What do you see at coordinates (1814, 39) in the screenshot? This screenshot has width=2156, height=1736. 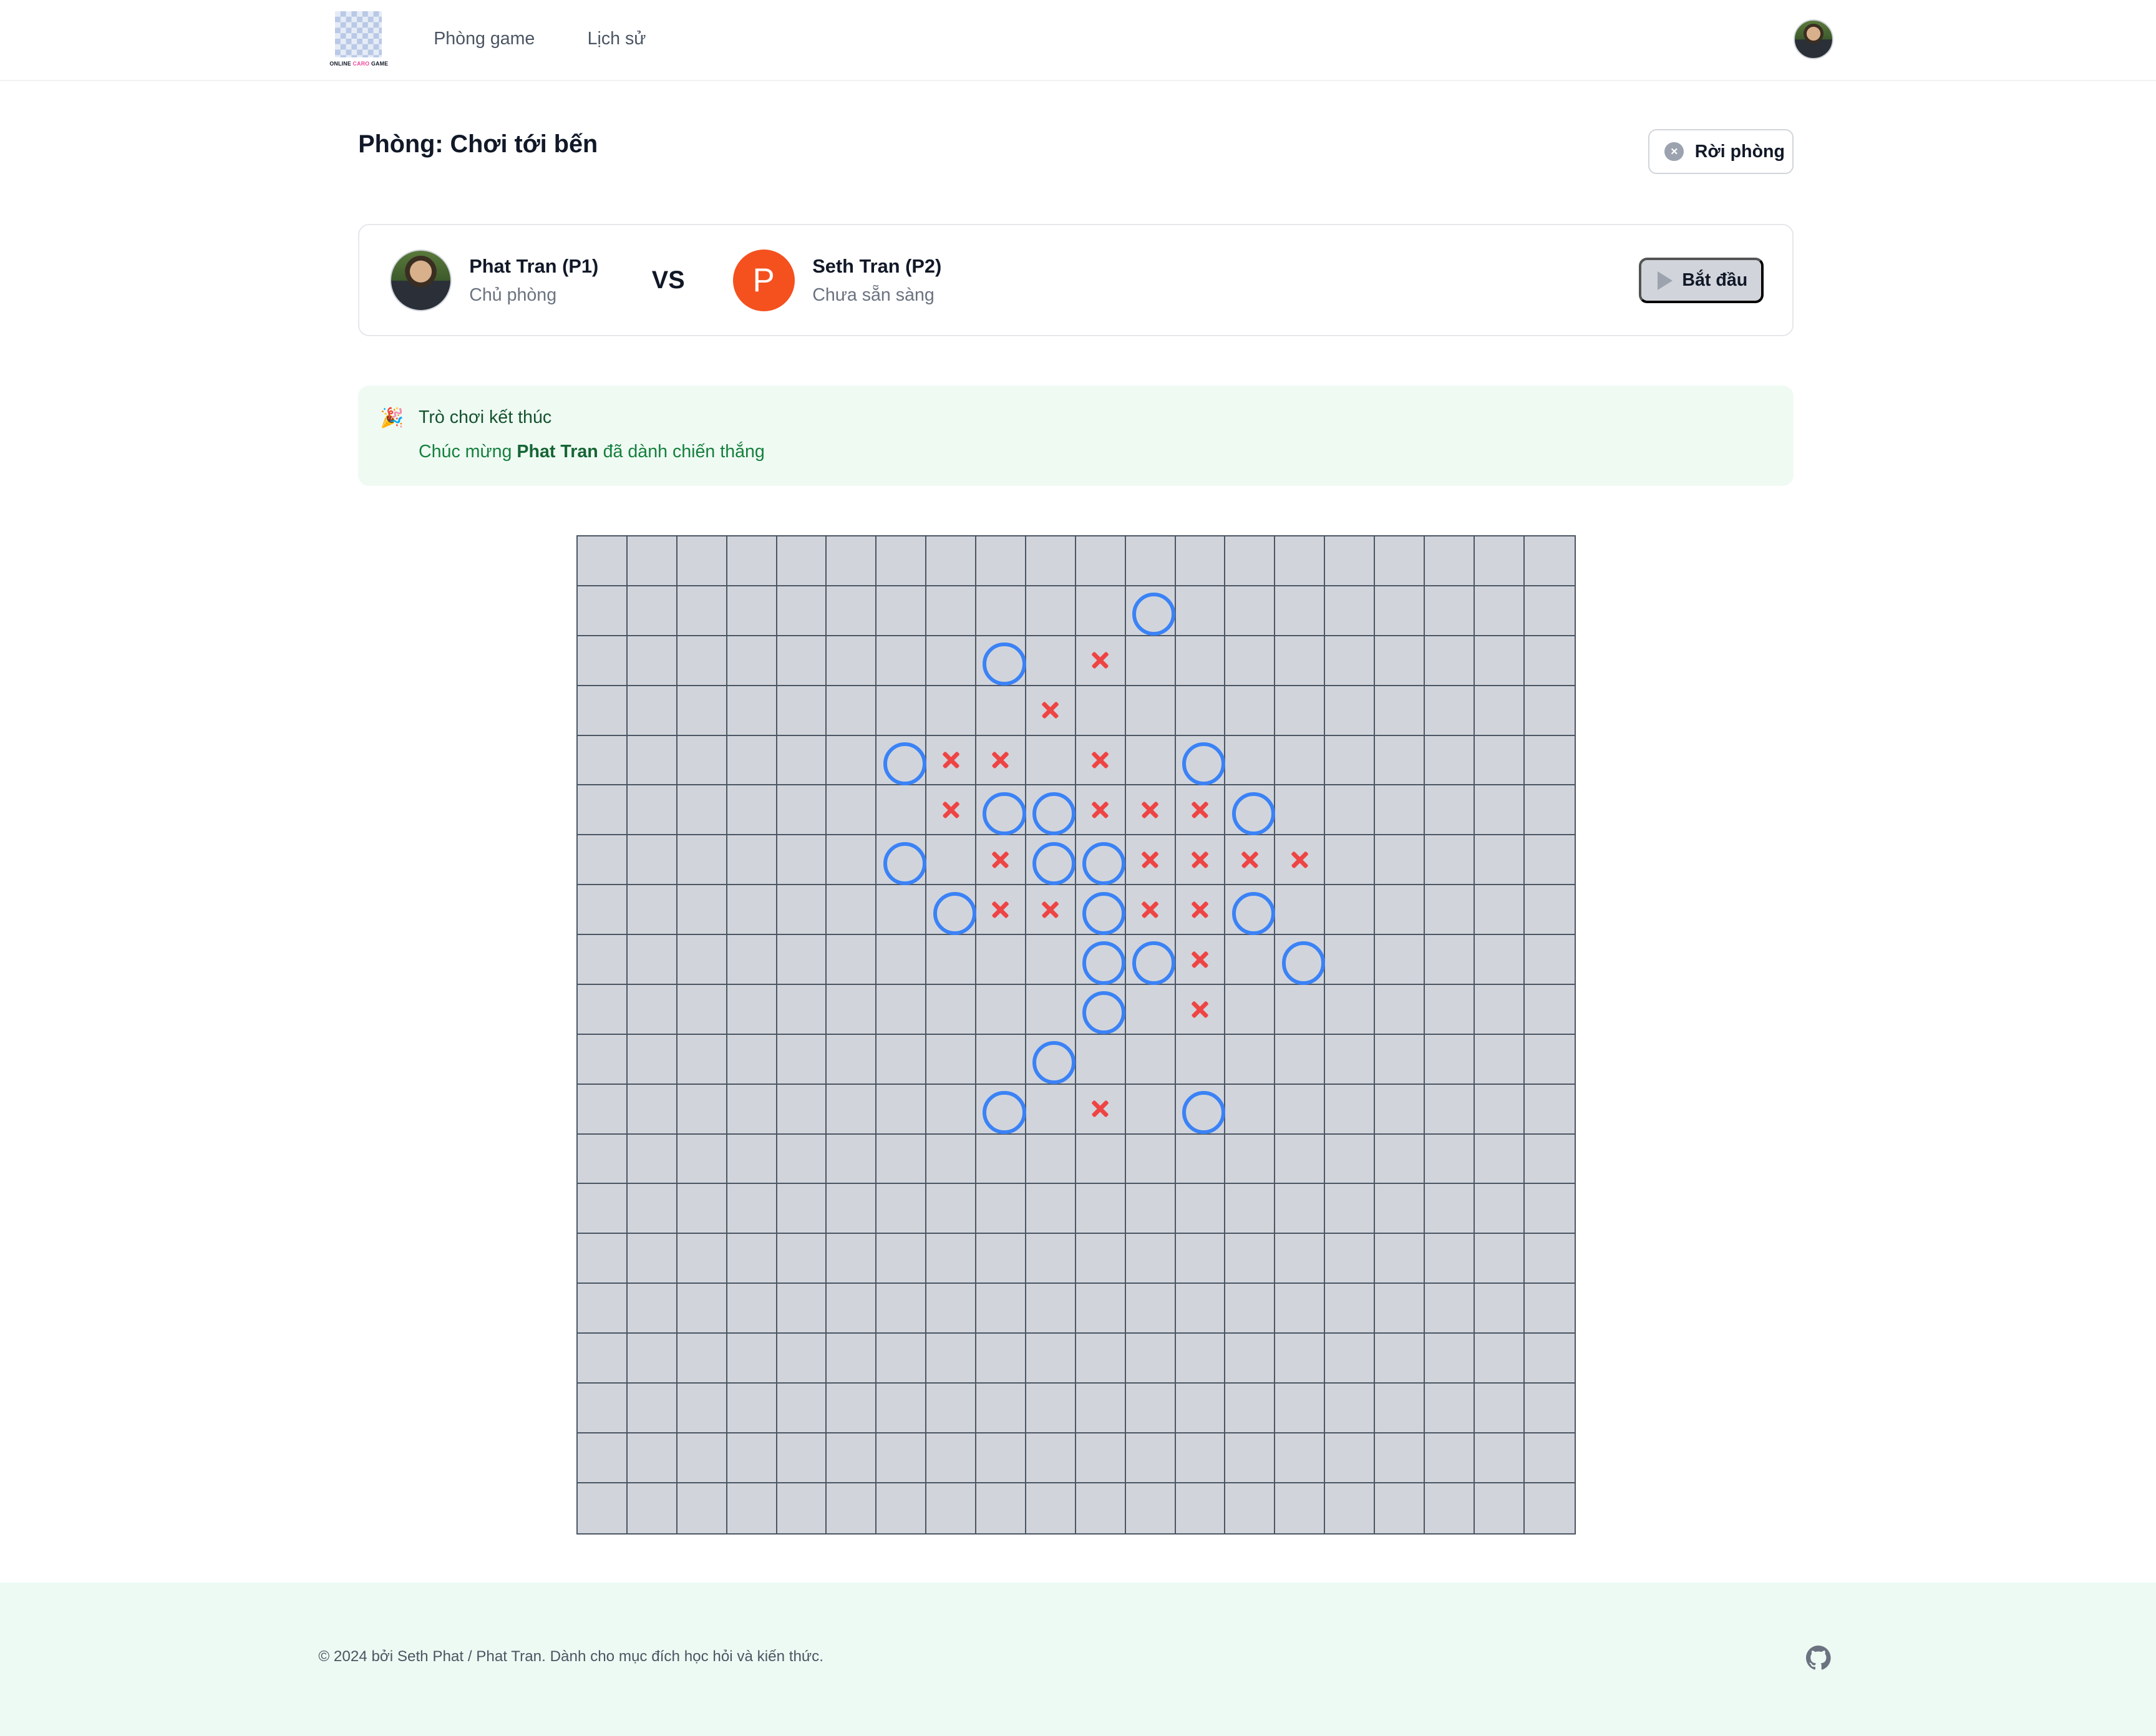 I see `user-avatar` at bounding box center [1814, 39].